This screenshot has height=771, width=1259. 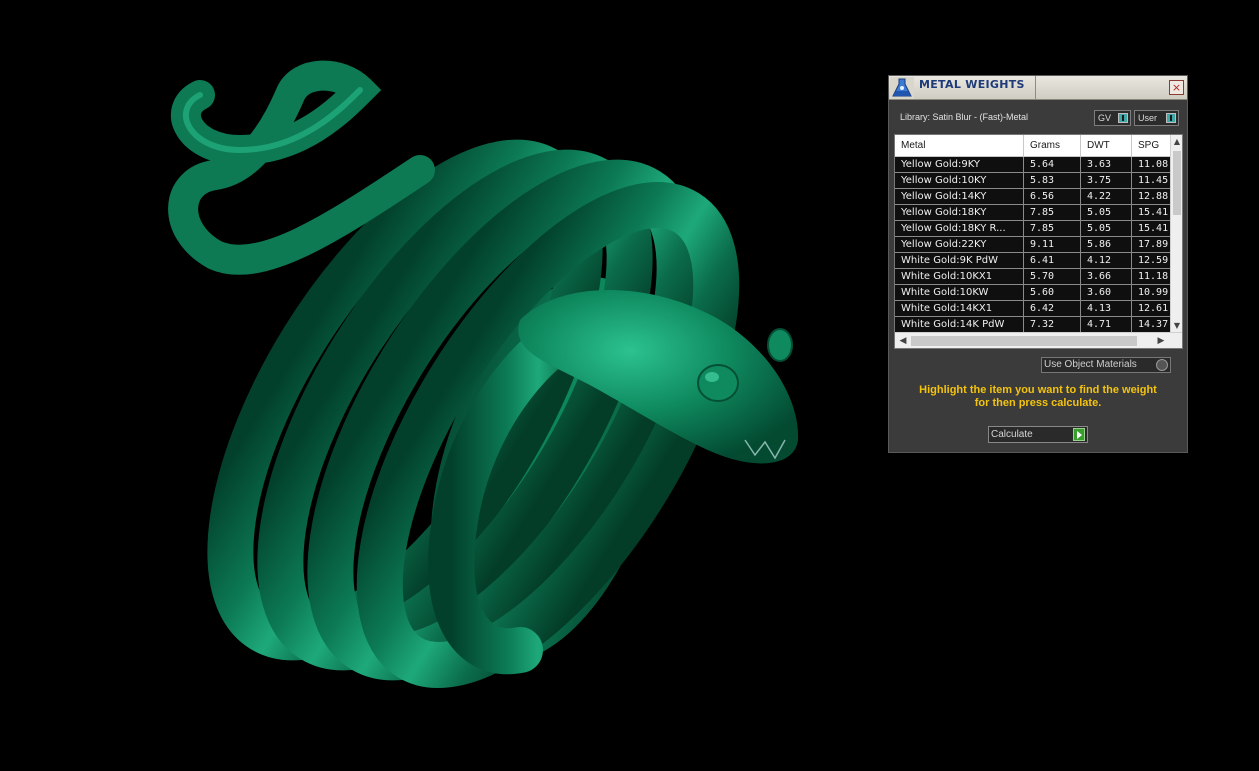 I want to click on column-header-grams: Grams, so click(x=1052, y=146).